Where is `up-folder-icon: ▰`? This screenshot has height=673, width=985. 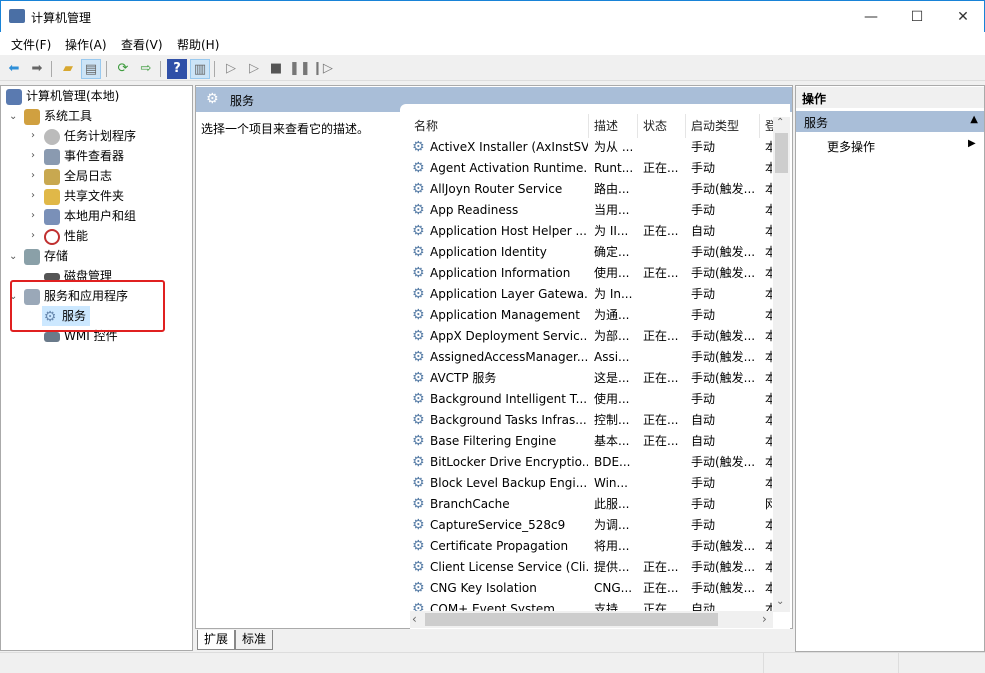
up-folder-icon: ▰ is located at coordinates (68, 69).